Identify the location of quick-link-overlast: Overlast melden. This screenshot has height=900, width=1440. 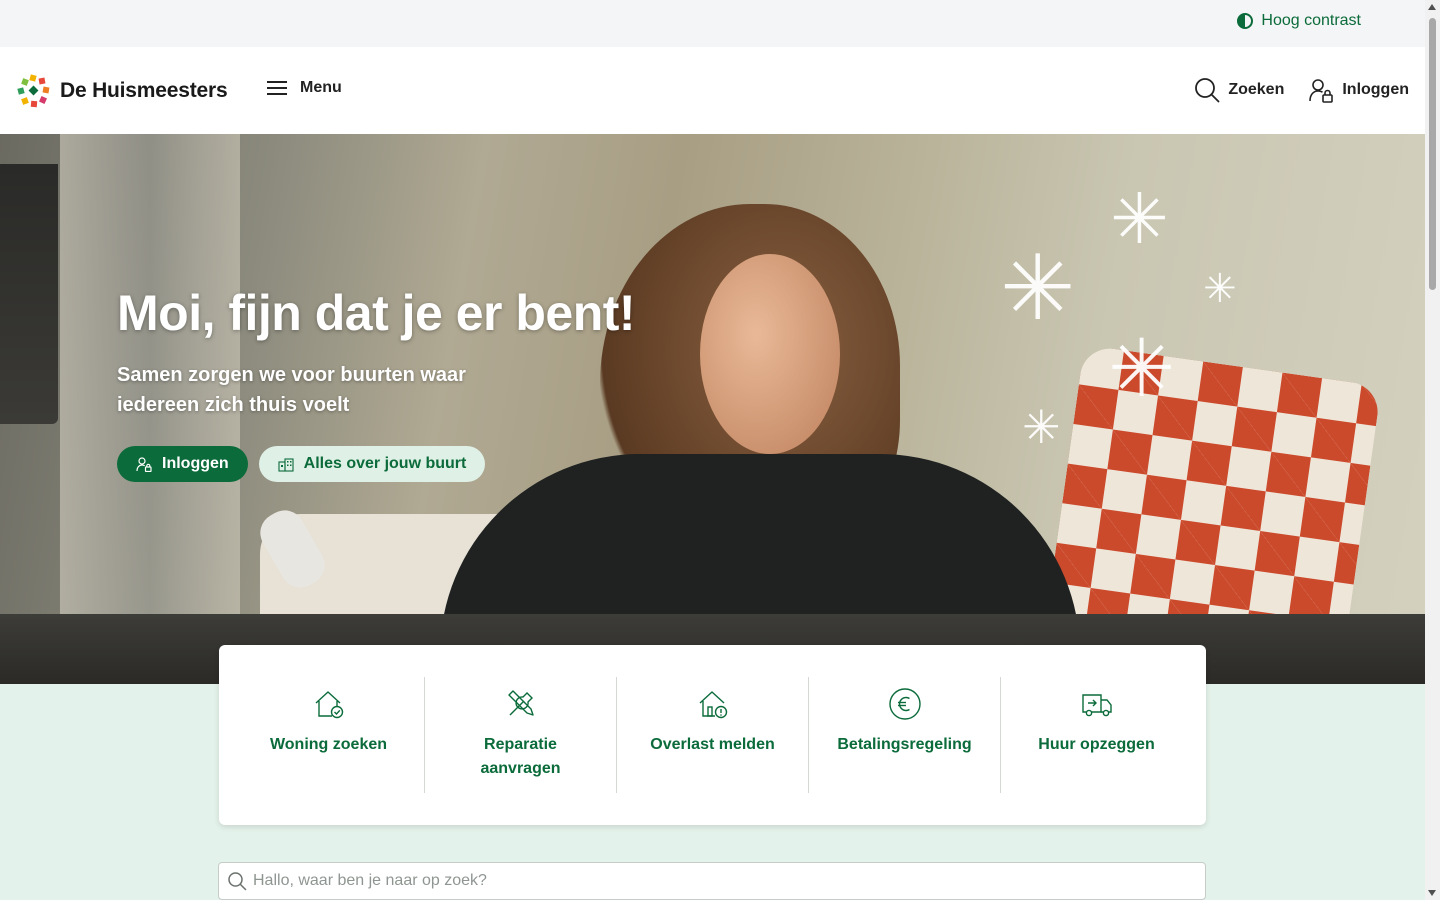
(713, 735).